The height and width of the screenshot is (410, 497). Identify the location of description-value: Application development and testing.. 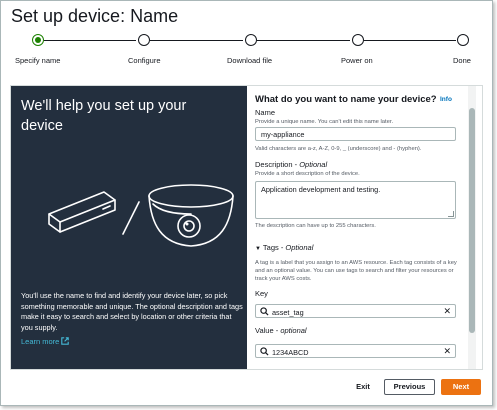
(321, 189).